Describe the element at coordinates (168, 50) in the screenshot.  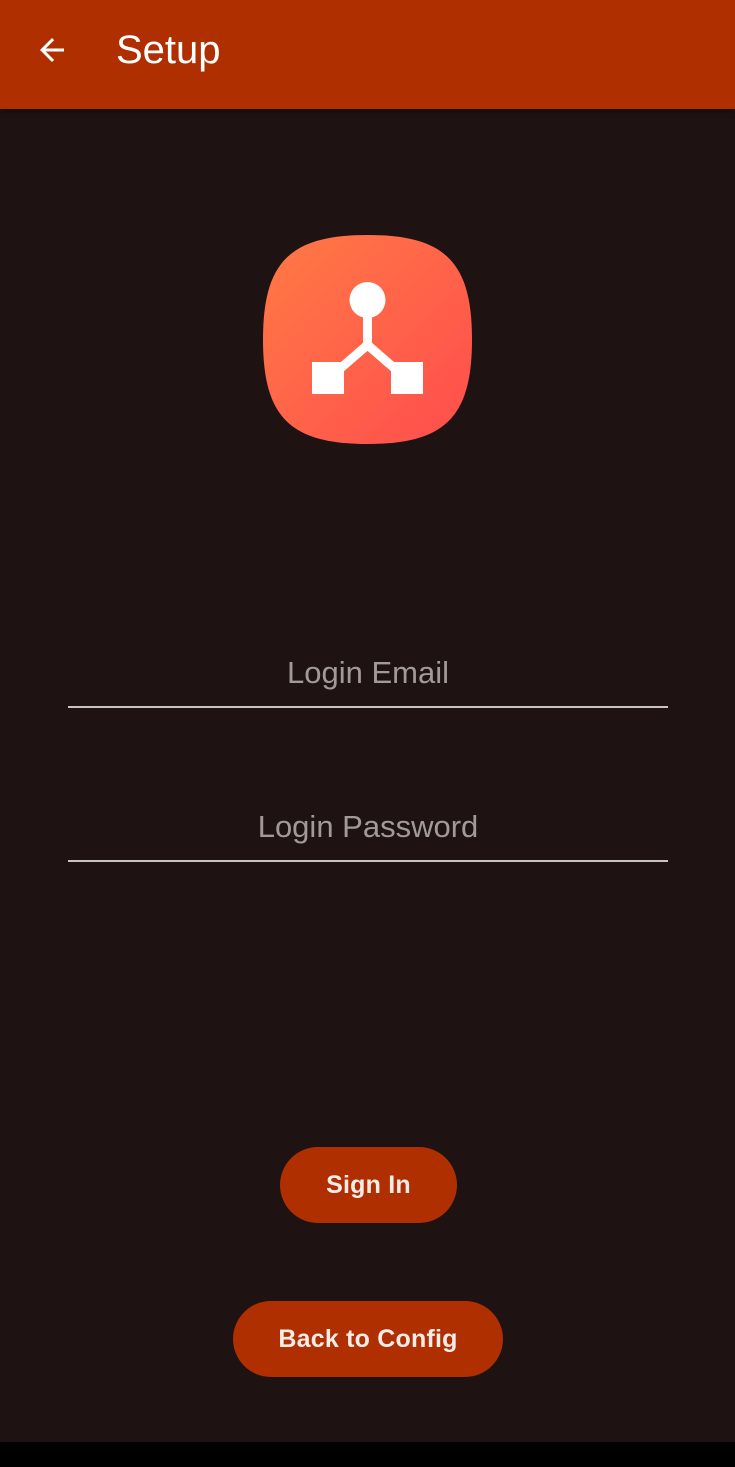
I see `page-title: Setup` at that location.